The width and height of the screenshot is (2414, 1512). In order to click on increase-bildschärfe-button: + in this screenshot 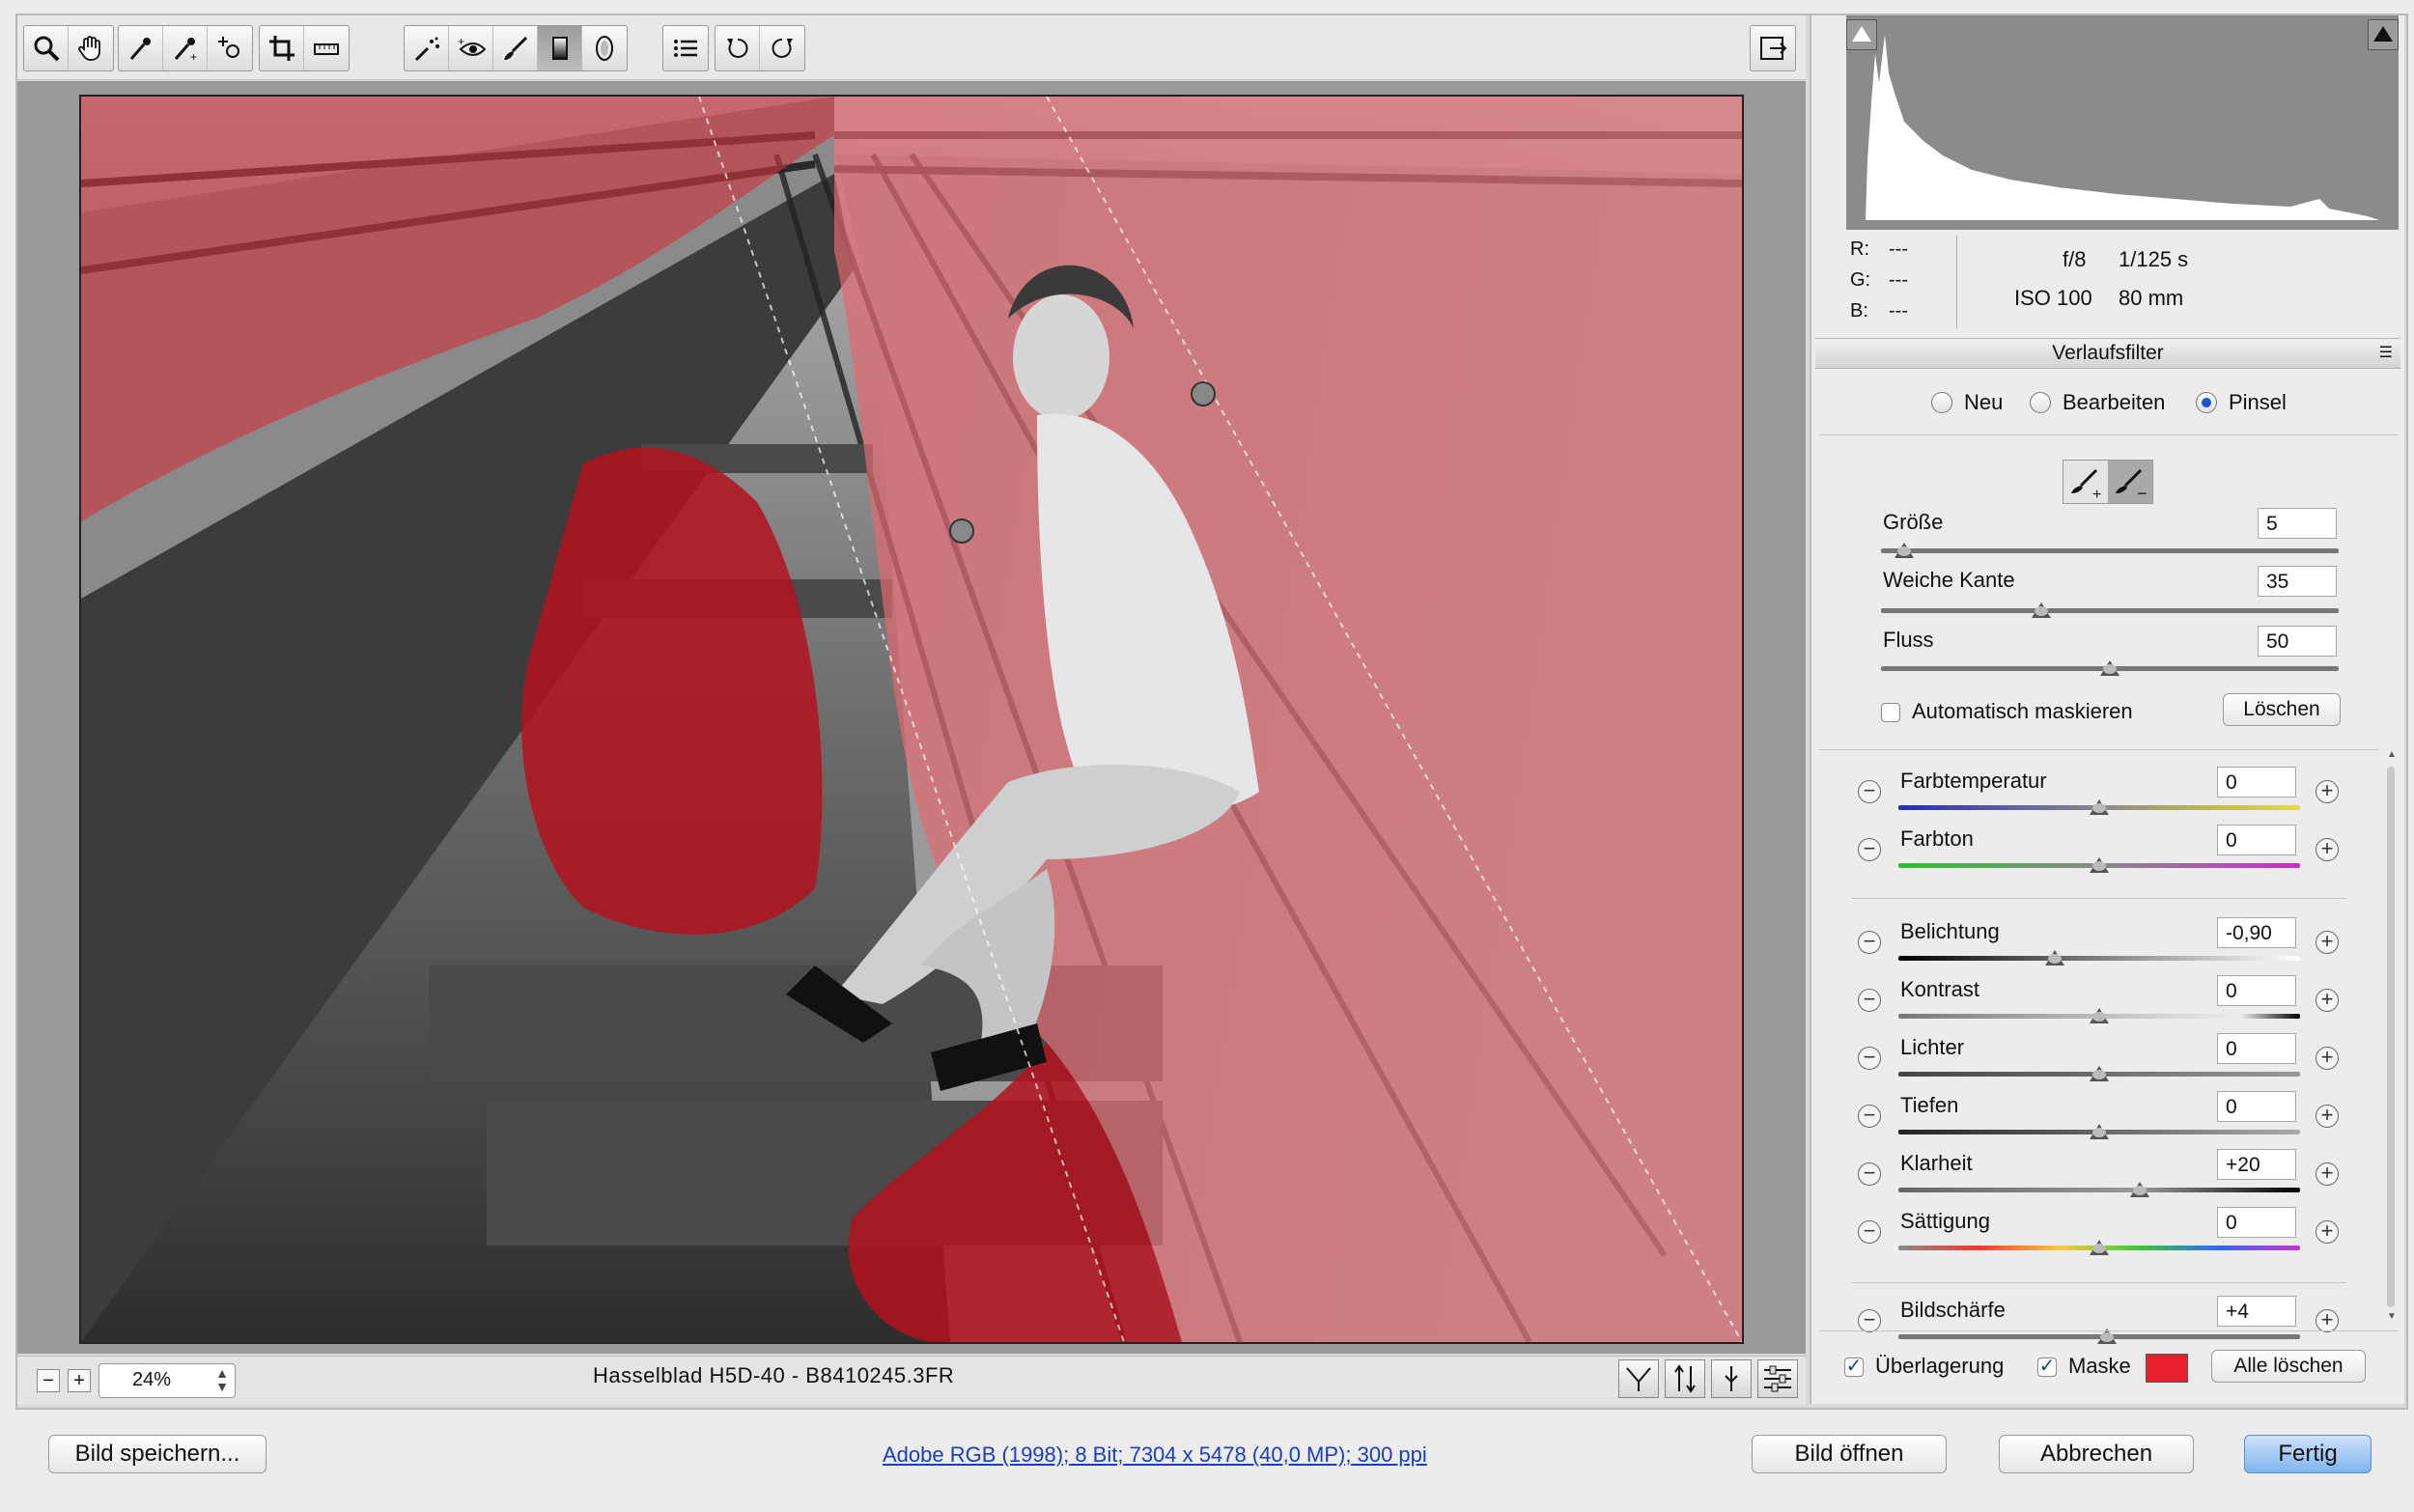, I will do `click(2327, 1321)`.